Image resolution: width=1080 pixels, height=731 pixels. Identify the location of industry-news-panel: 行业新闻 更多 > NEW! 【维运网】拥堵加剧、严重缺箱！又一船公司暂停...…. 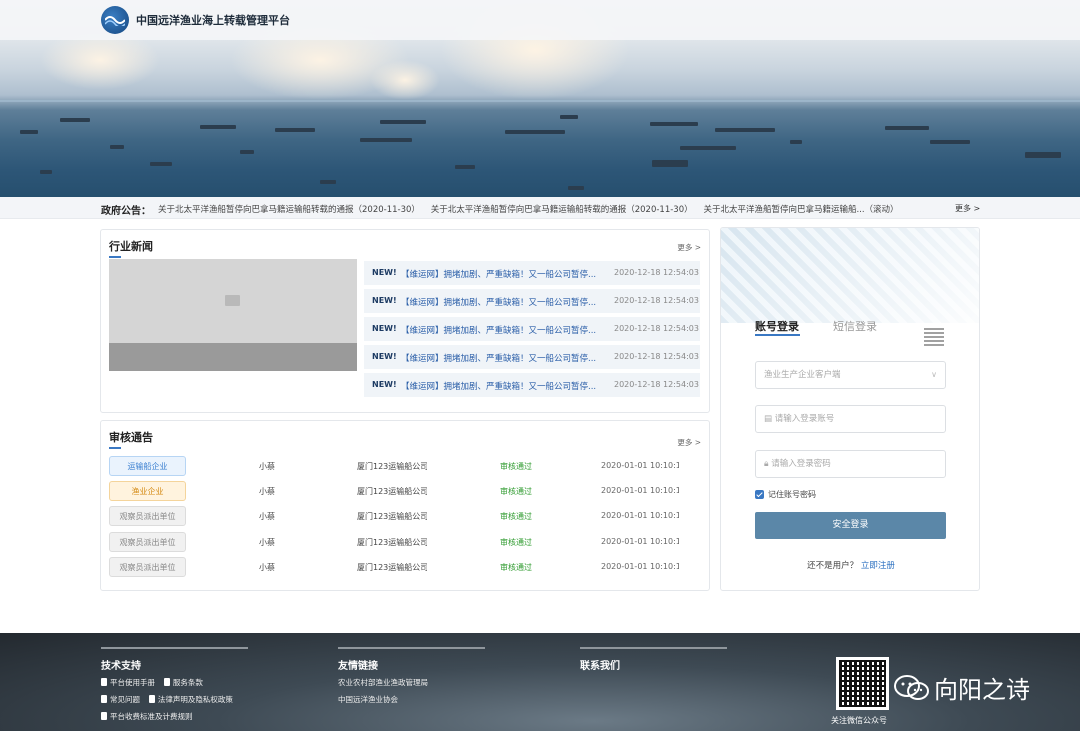
(405, 321).